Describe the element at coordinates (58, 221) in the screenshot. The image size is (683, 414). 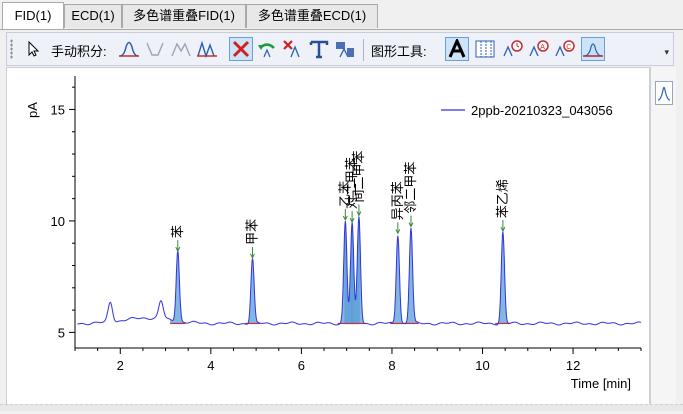
I see `y-tick-label: 10` at that location.